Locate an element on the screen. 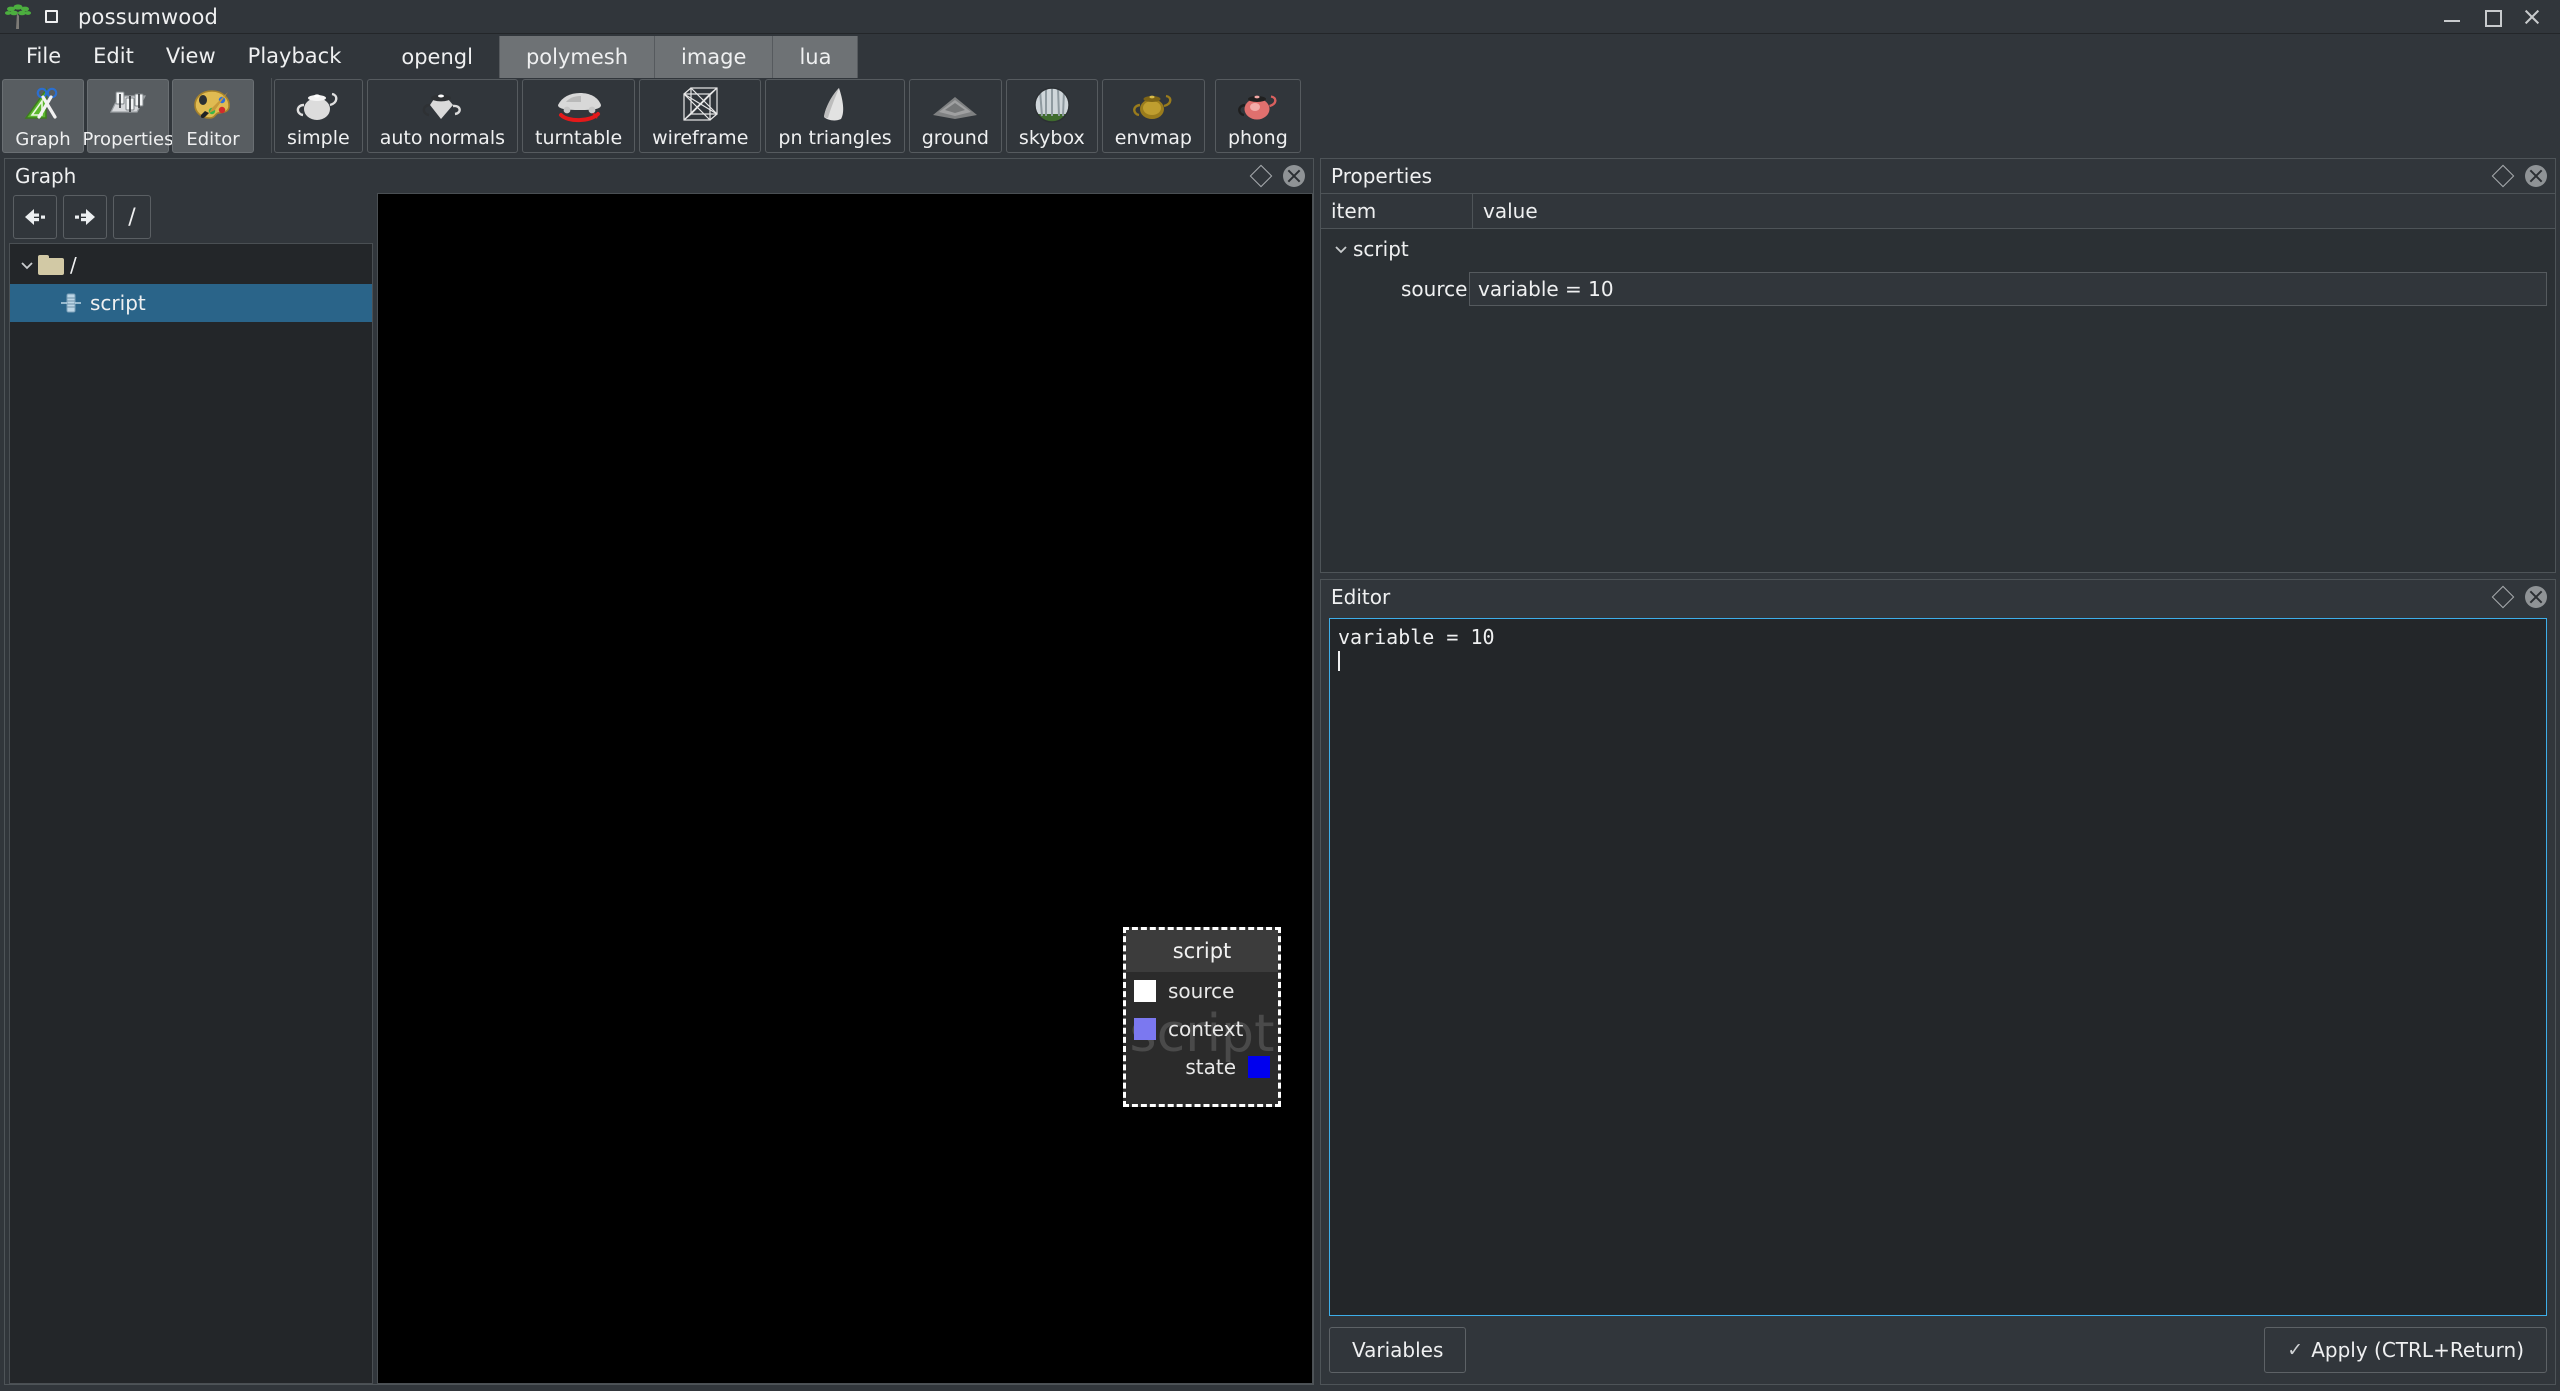 The height and width of the screenshot is (1391, 2560). paint-palette-icon is located at coordinates (213, 105).